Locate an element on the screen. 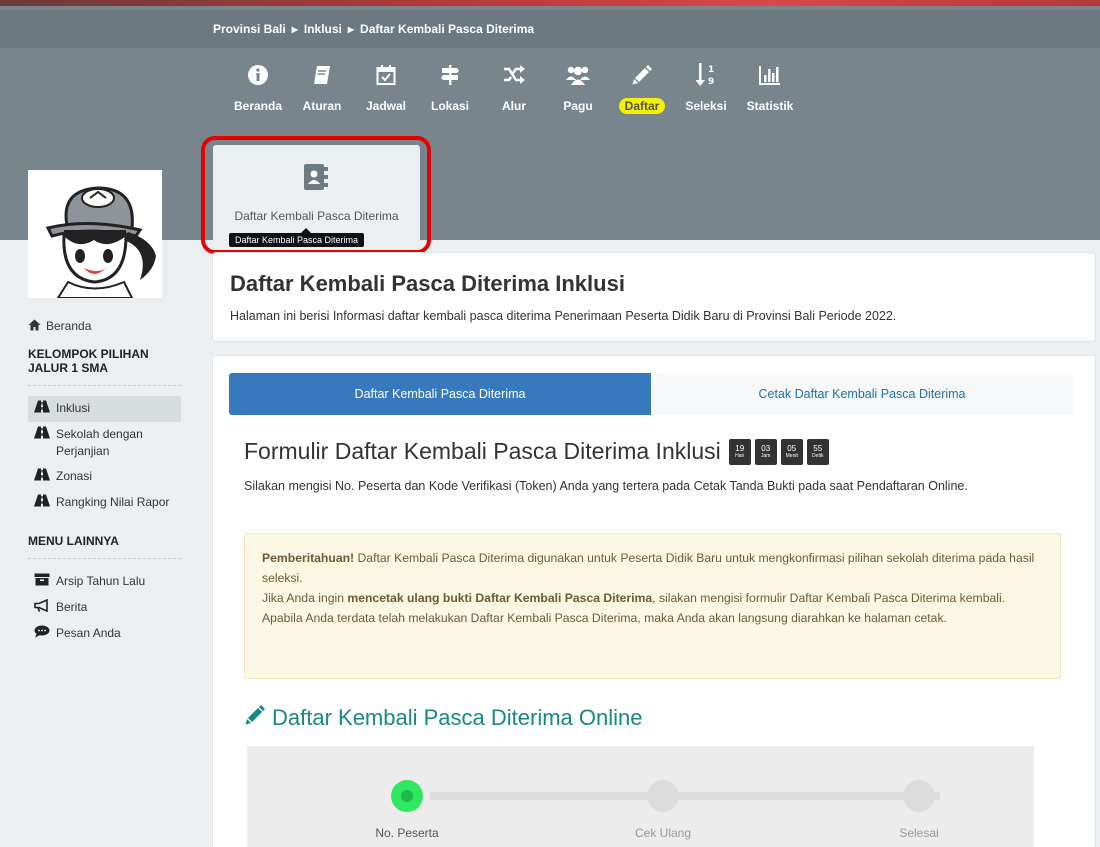 The height and width of the screenshot is (847, 1100). sidebar-item-pesan: Pesan Anda is located at coordinates (104, 634).